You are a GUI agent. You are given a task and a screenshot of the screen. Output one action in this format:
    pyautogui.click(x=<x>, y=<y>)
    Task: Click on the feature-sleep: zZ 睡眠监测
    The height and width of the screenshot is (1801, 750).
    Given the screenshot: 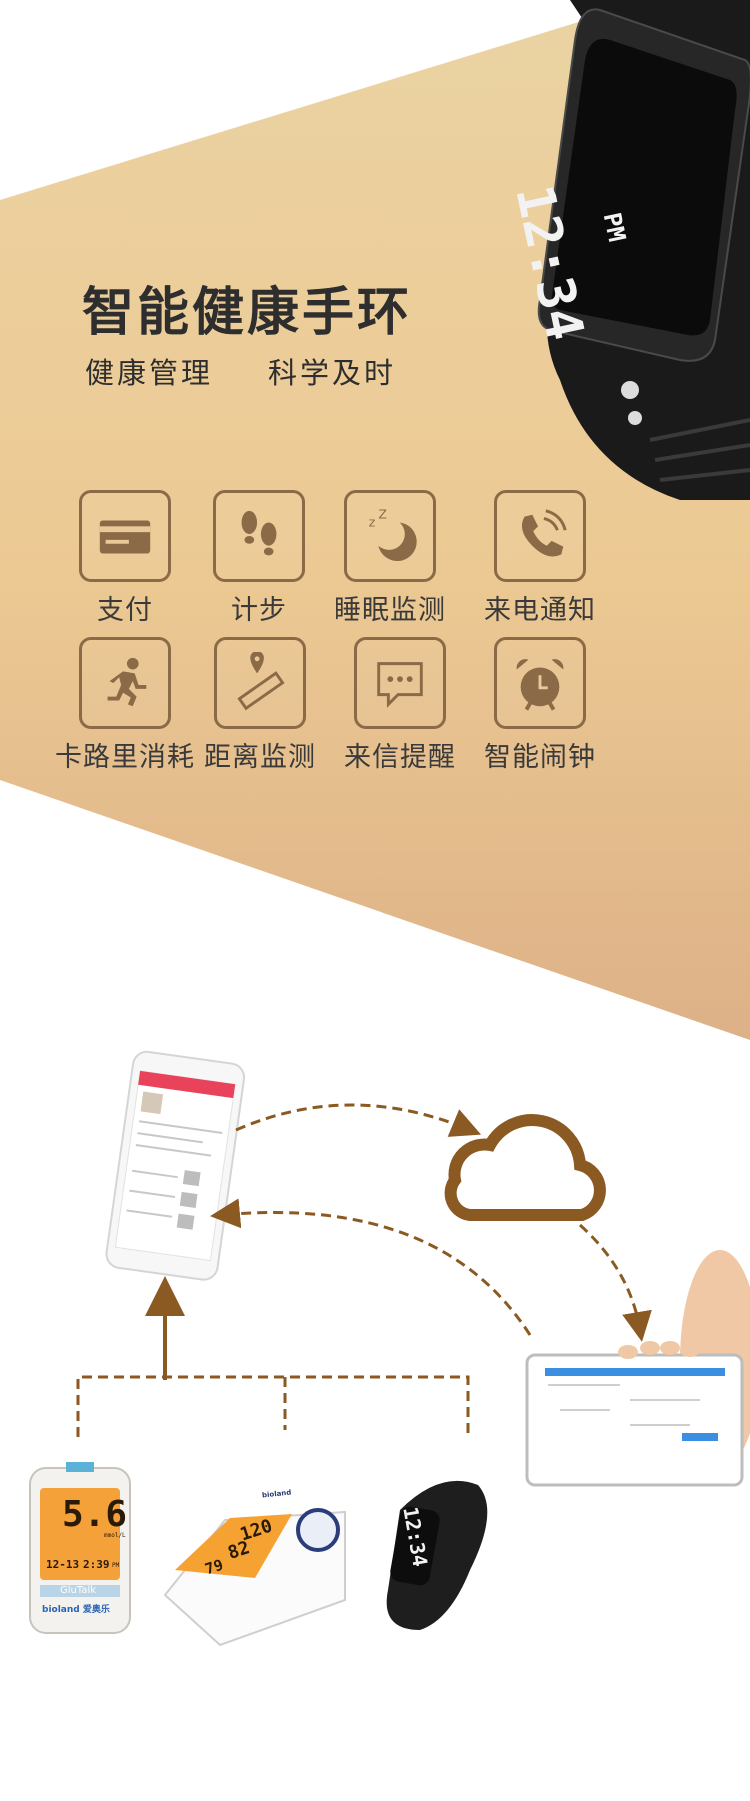 What is the action you would take?
    pyautogui.click(x=390, y=558)
    